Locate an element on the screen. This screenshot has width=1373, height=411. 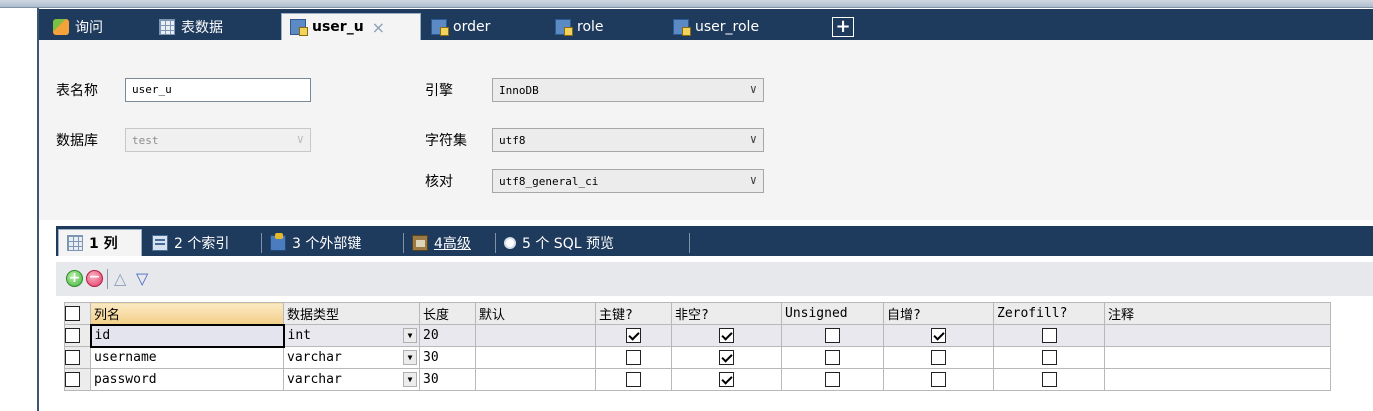
toolbar-separator is located at coordinates (107, 279).